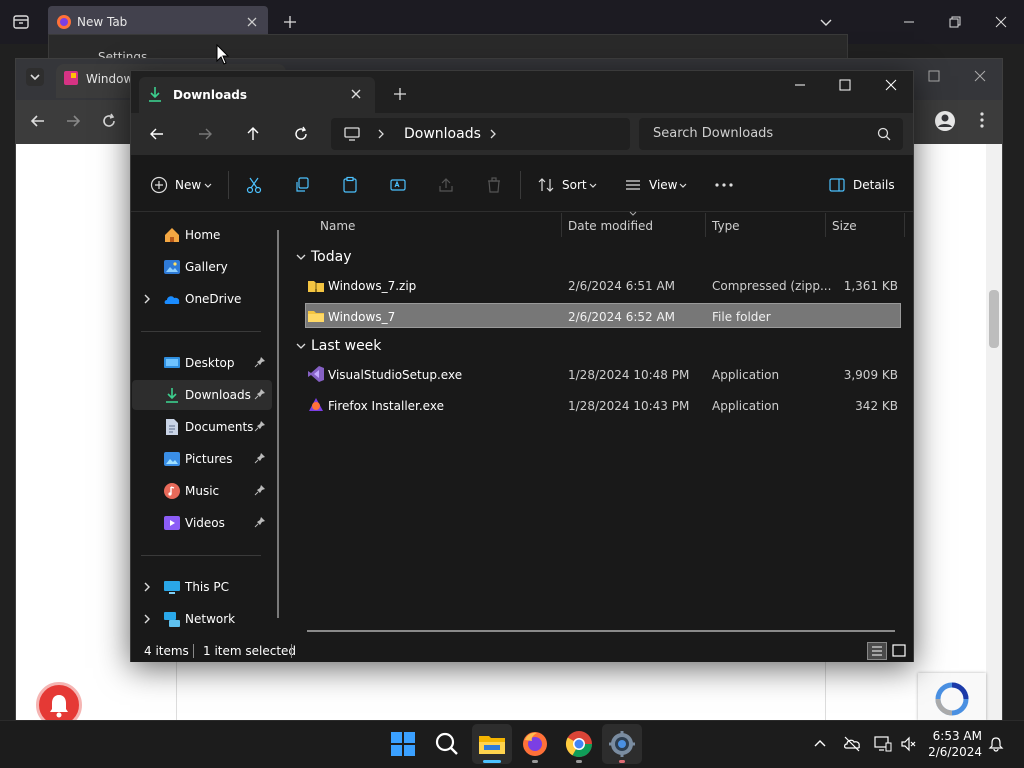  Describe the element at coordinates (446, 185) in the screenshot. I see `share-icon` at that location.